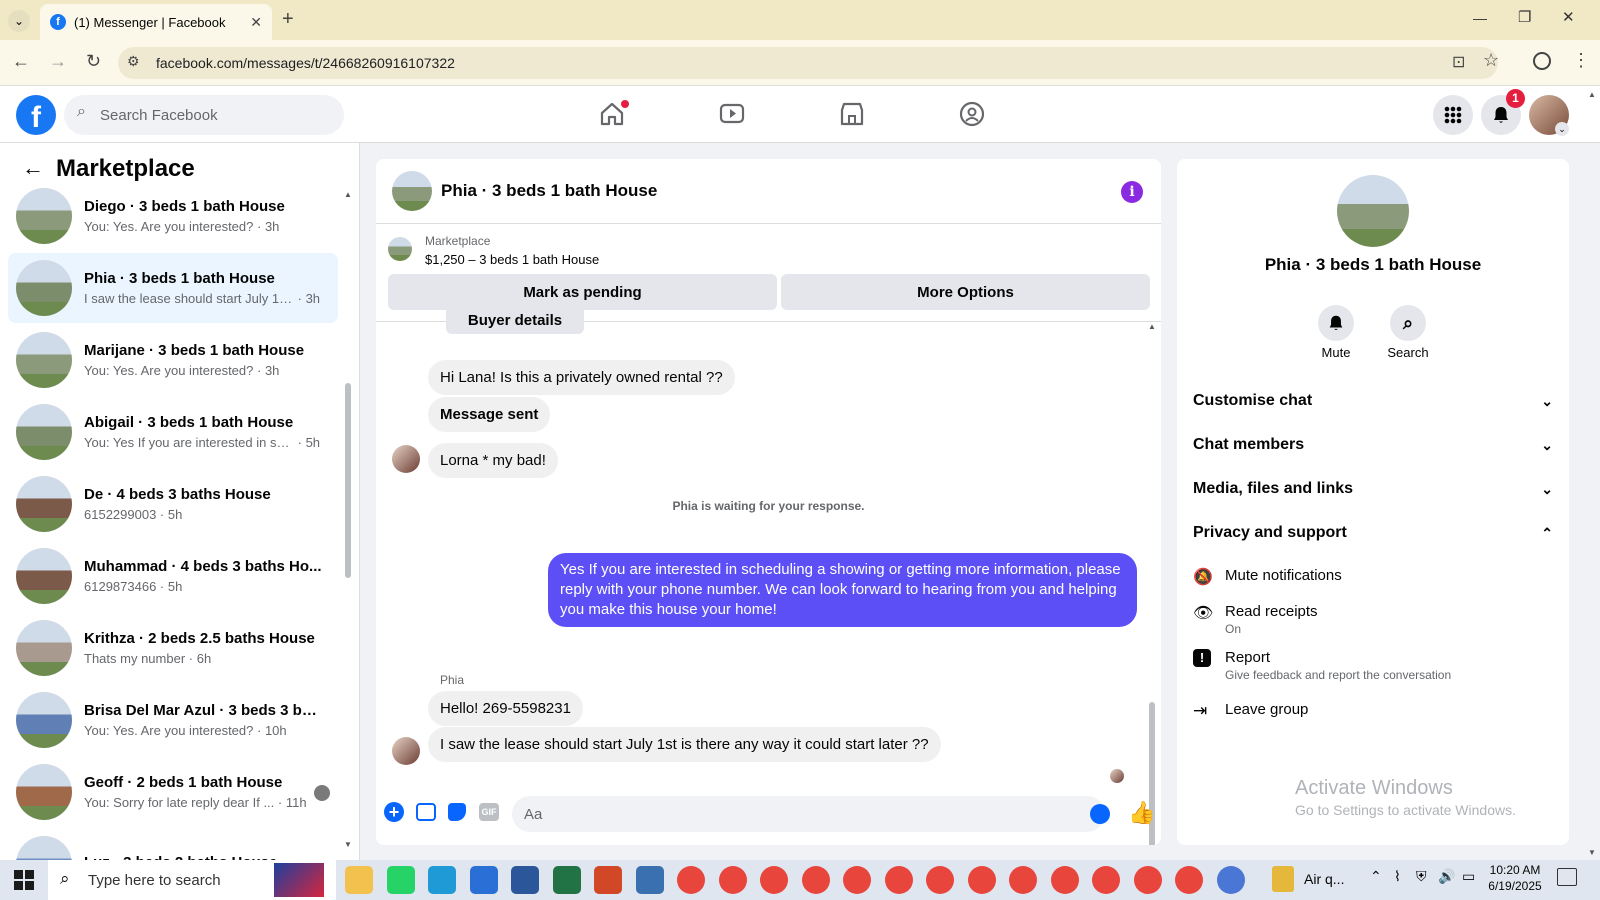 Image resolution: width=1600 pixels, height=900 pixels. What do you see at coordinates (1480, 18) in the screenshot?
I see `window-minimize-icon: —` at bounding box center [1480, 18].